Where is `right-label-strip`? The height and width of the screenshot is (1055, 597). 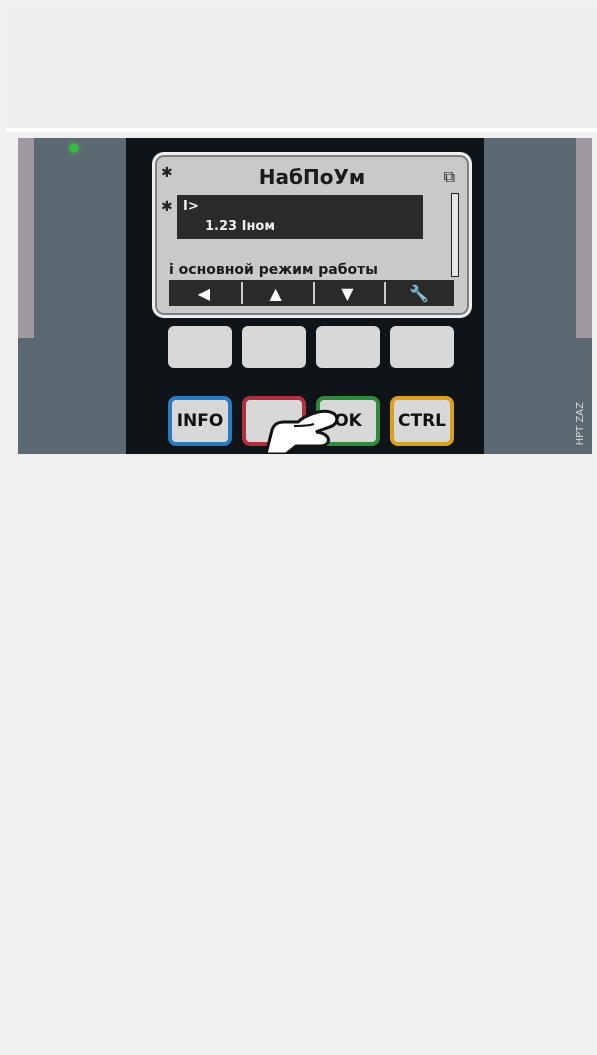 right-label-strip is located at coordinates (584, 238).